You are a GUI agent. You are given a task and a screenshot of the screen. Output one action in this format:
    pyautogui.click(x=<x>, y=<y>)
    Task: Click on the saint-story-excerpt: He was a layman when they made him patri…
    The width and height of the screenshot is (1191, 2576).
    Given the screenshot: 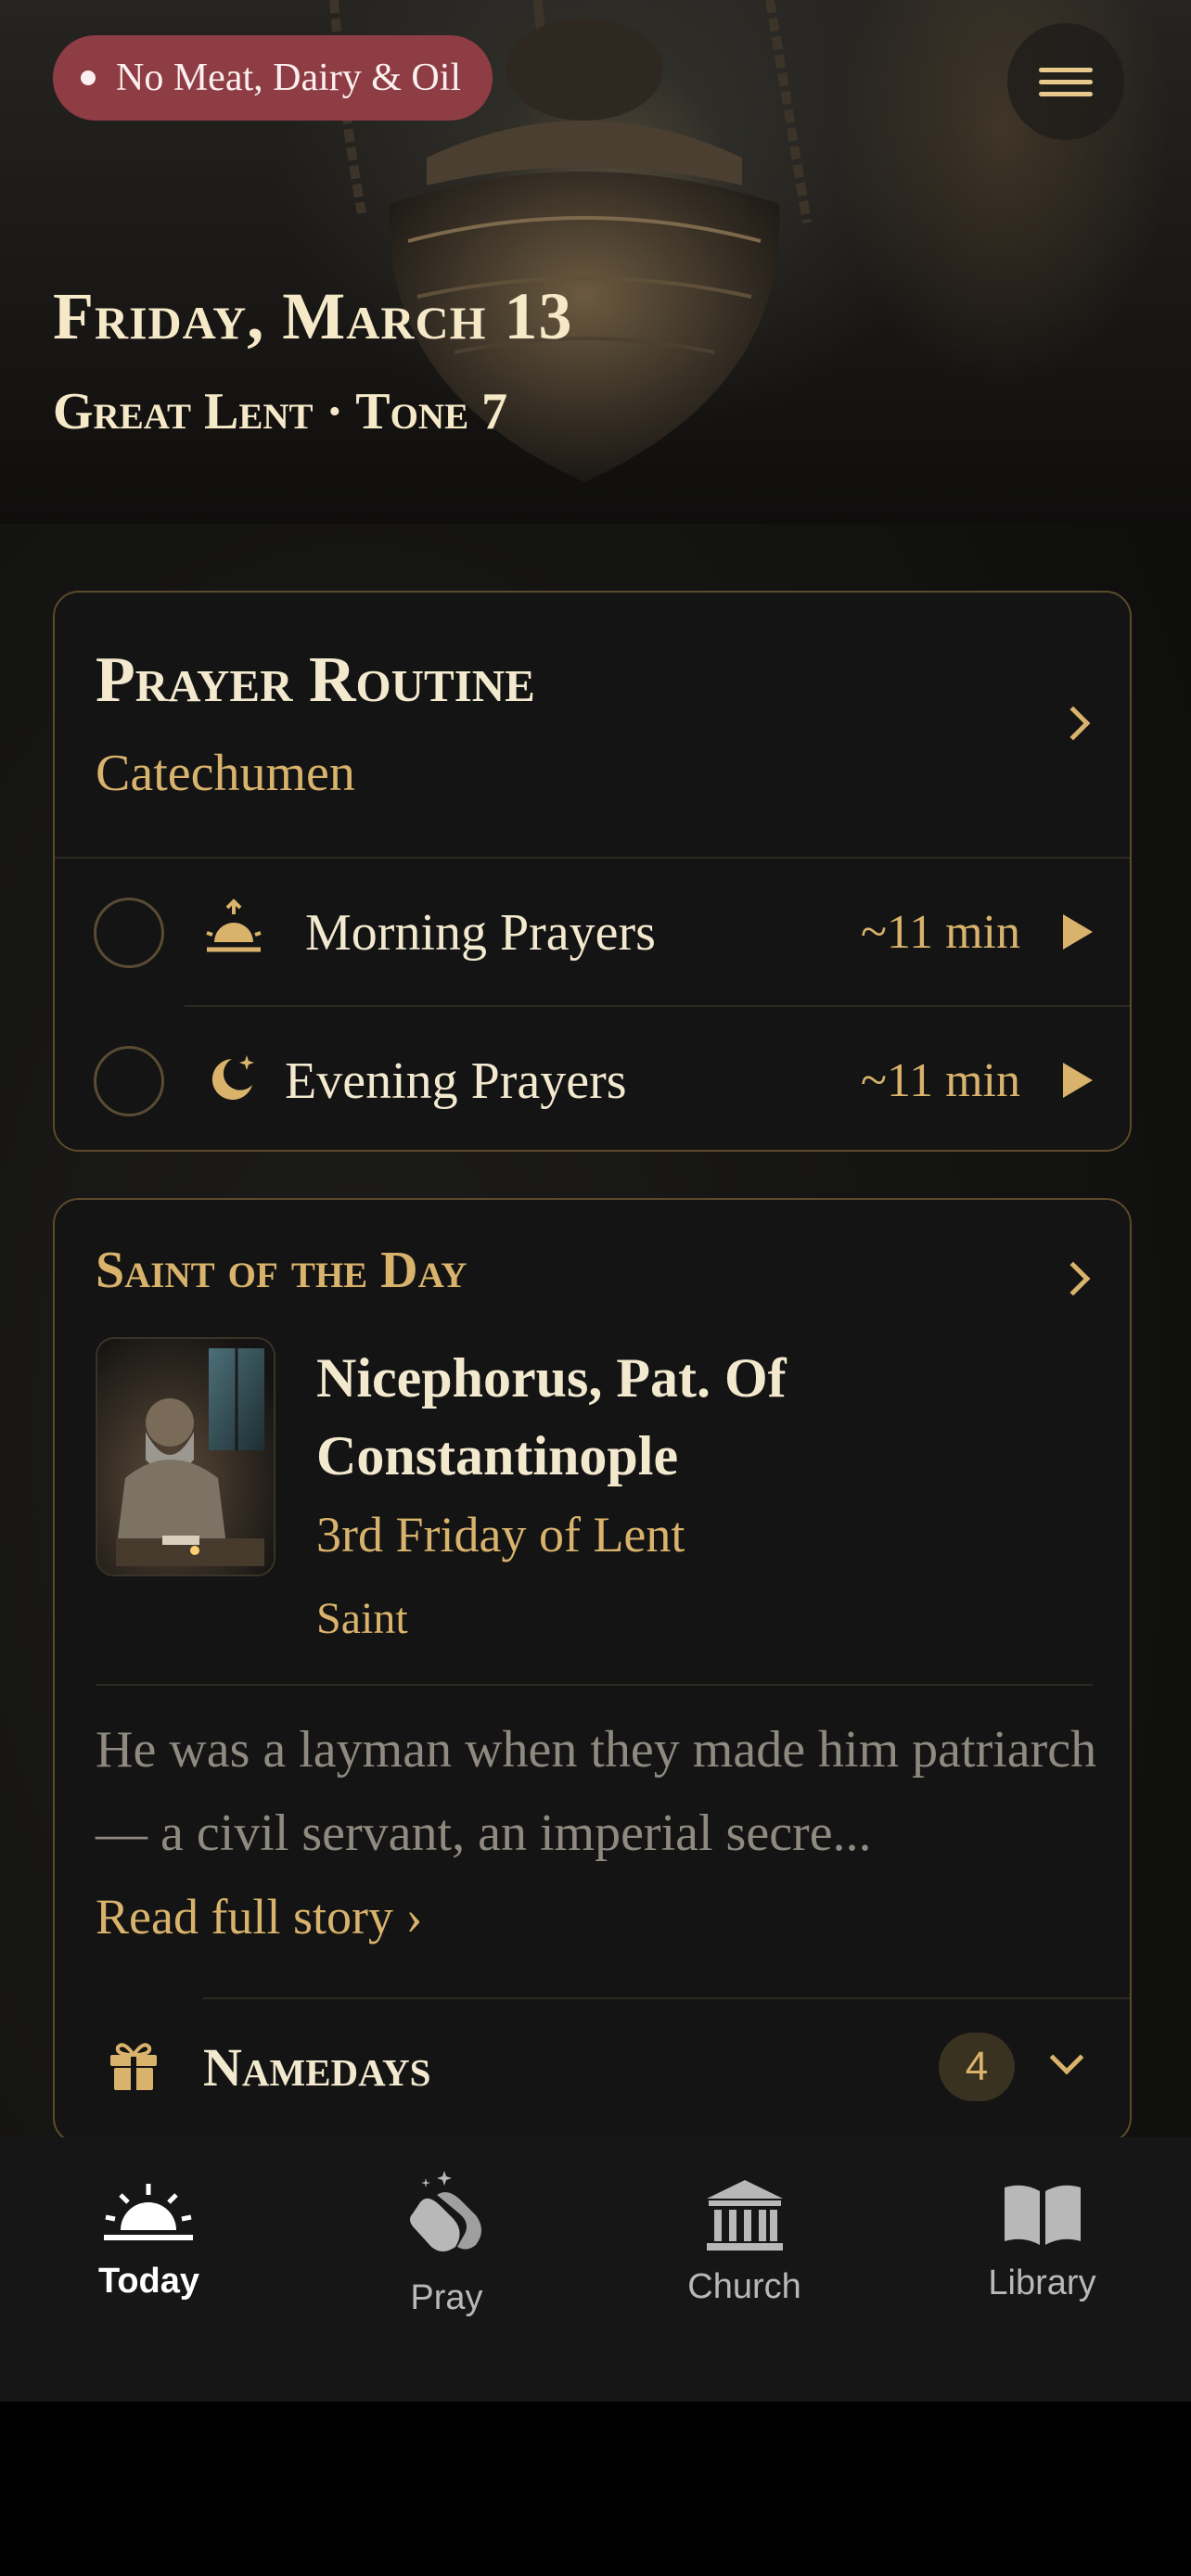 What is the action you would take?
    pyautogui.click(x=597, y=1792)
    